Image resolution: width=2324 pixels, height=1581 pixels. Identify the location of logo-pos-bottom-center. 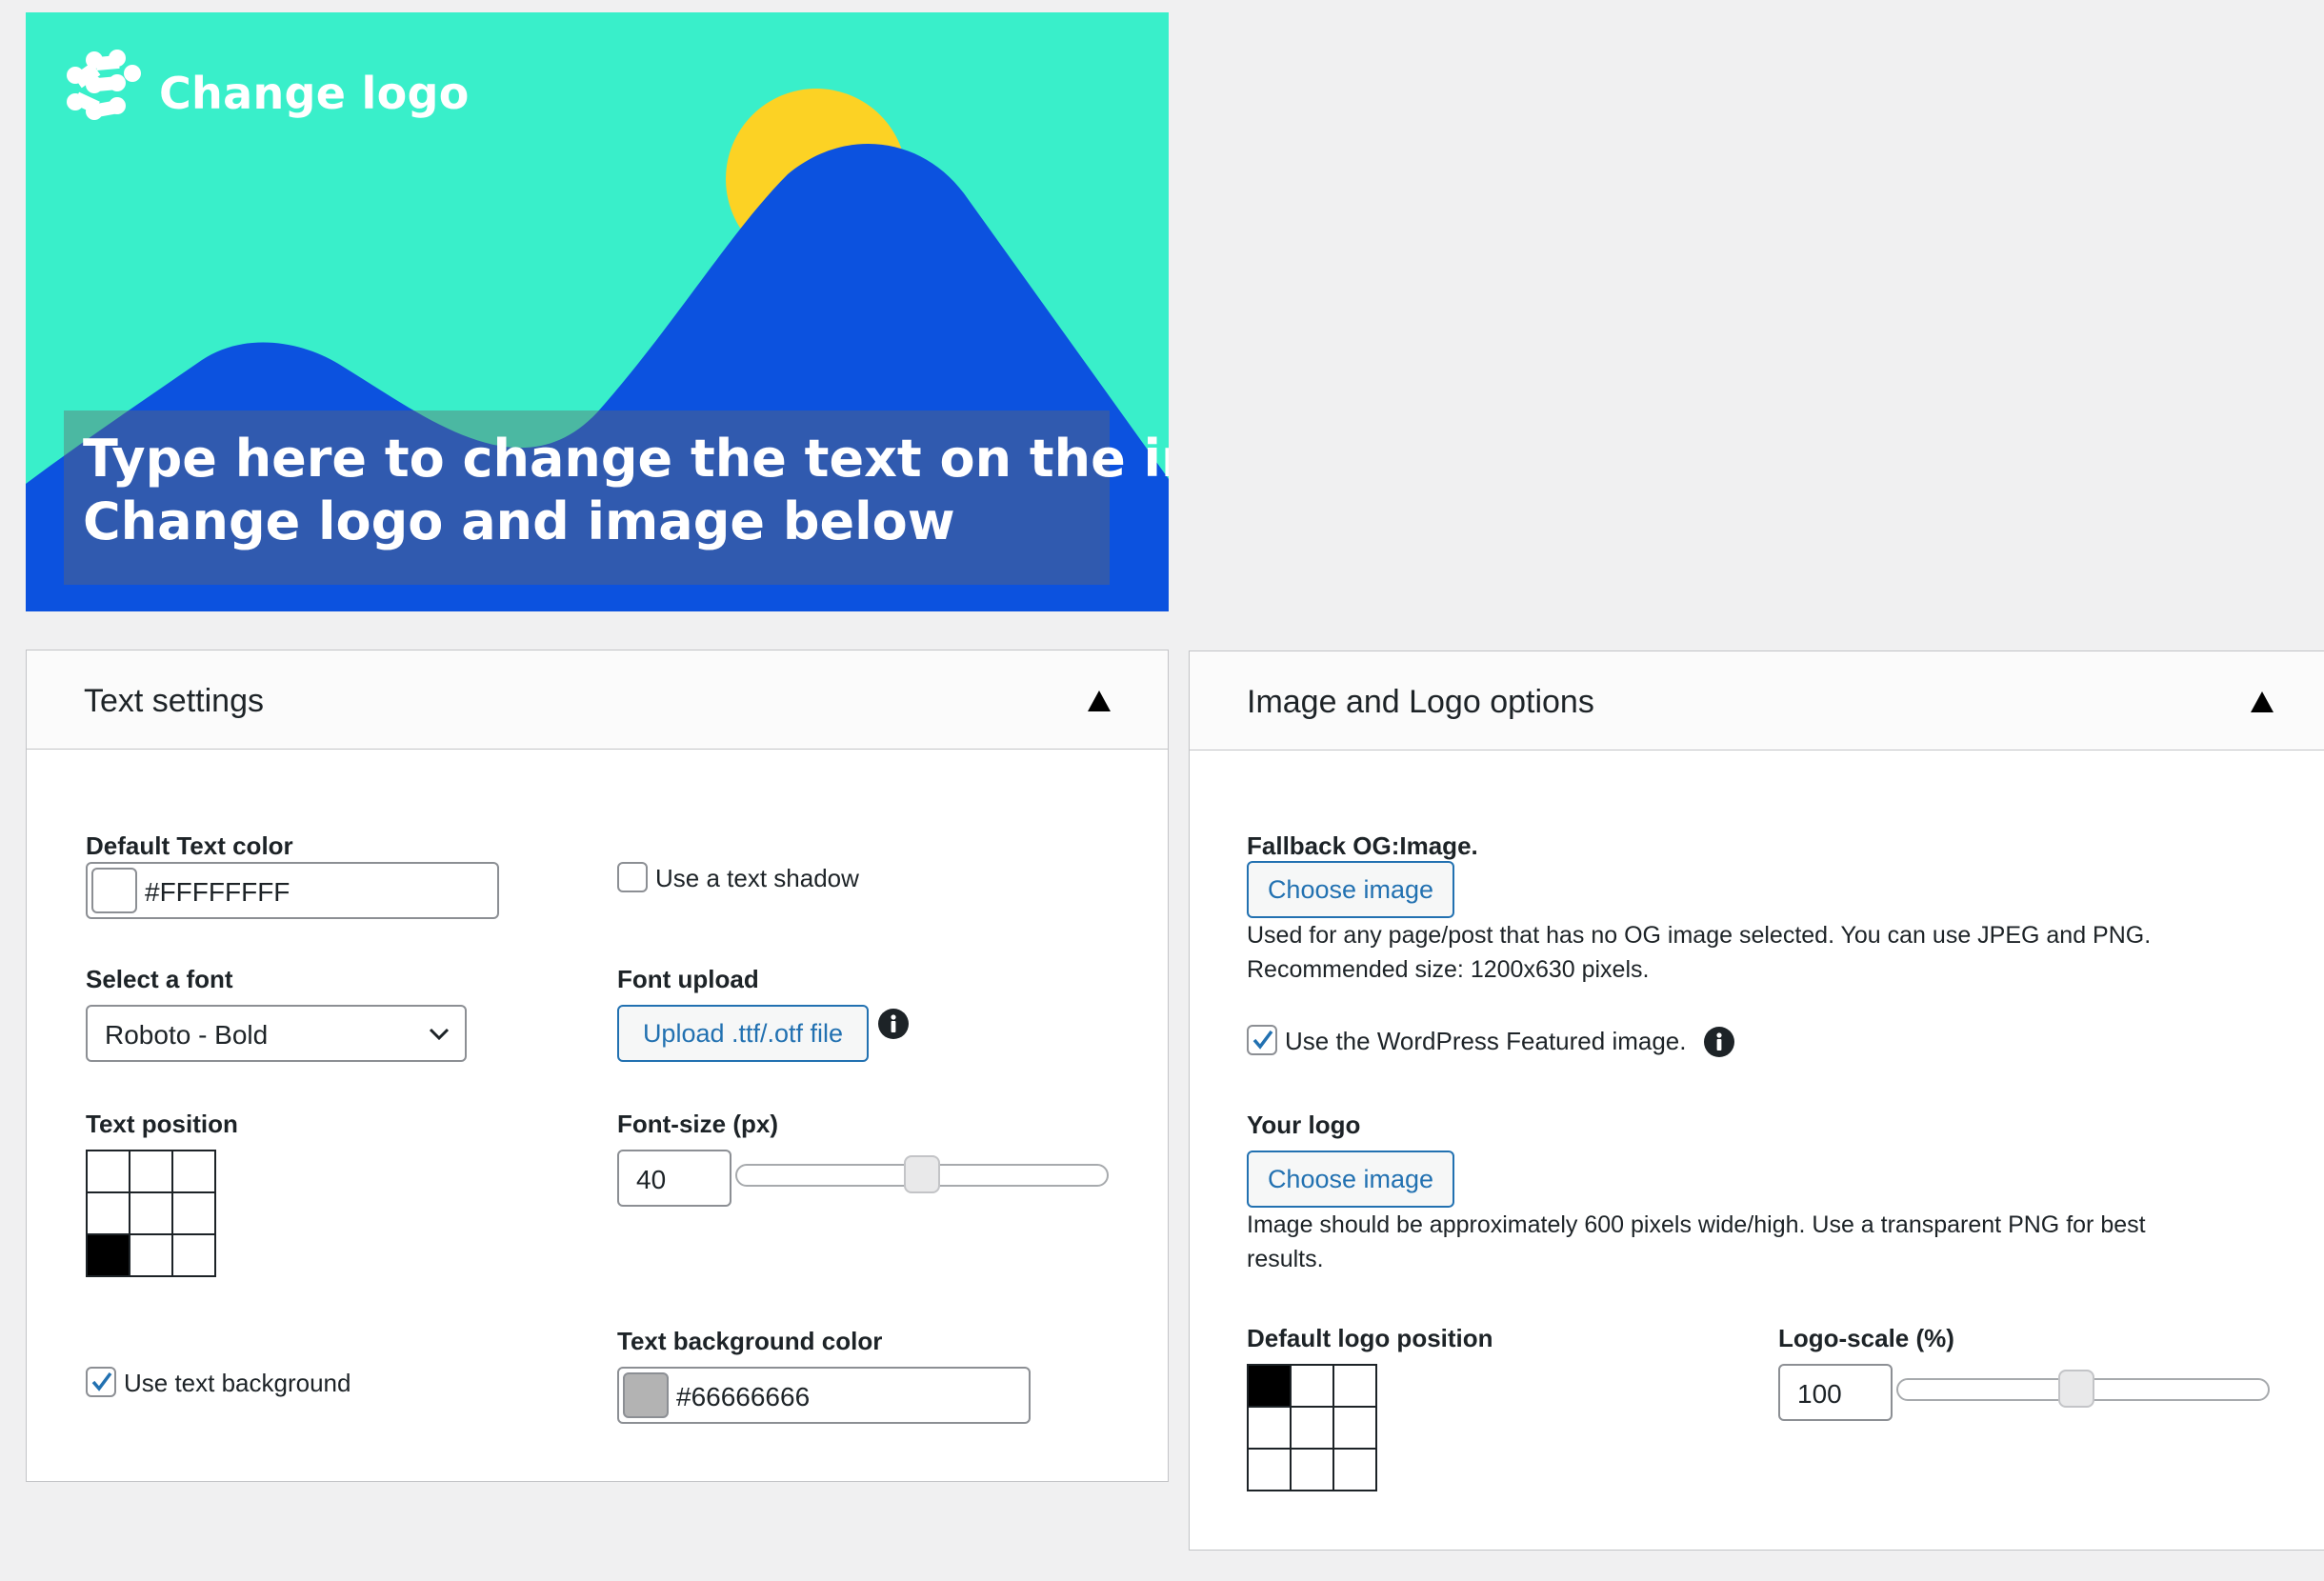
(1312, 1469).